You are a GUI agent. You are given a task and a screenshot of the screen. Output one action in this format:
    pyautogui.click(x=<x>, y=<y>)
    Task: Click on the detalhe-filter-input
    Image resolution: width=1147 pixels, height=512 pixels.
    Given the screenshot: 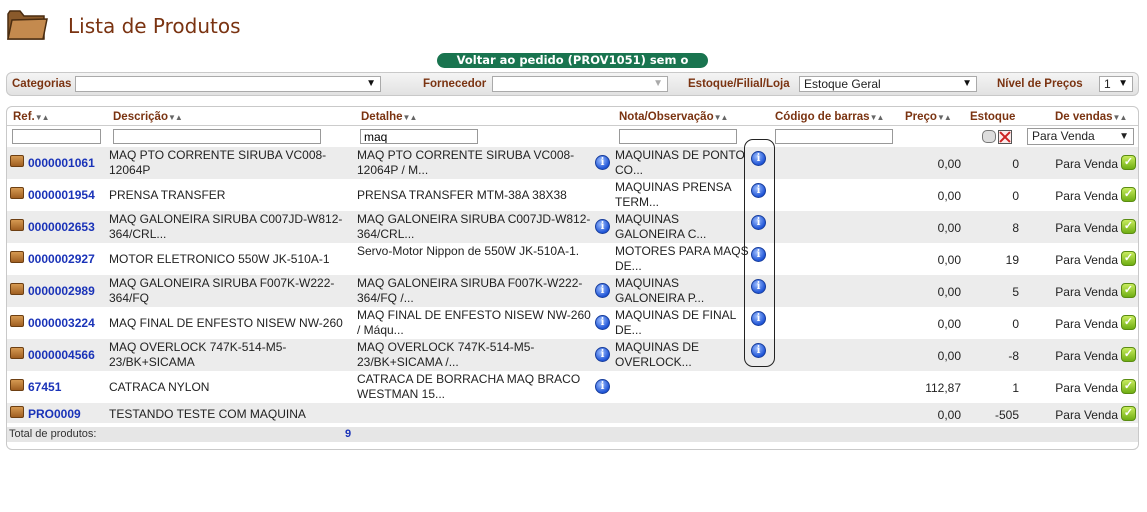 What is the action you would take?
    pyautogui.click(x=419, y=136)
    